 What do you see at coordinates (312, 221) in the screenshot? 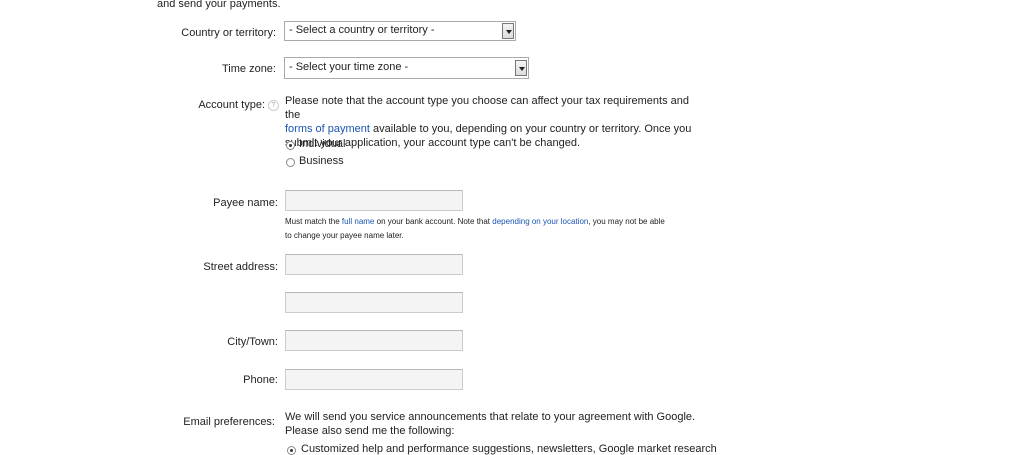
I see `payee-hint-text-a: Must match the` at bounding box center [312, 221].